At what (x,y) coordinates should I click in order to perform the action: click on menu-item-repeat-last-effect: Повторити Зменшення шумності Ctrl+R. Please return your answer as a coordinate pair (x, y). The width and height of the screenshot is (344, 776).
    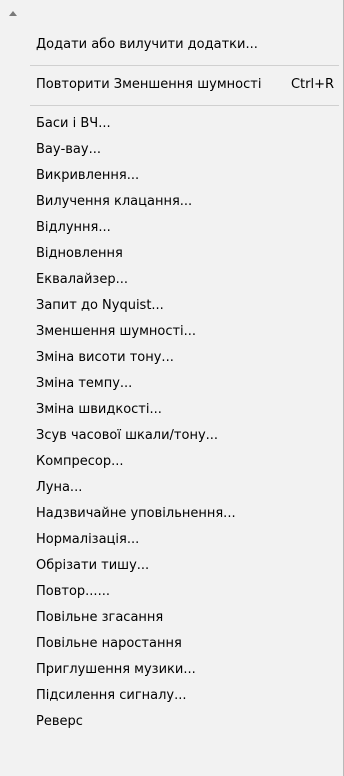
    Looking at the image, I should click on (172, 85).